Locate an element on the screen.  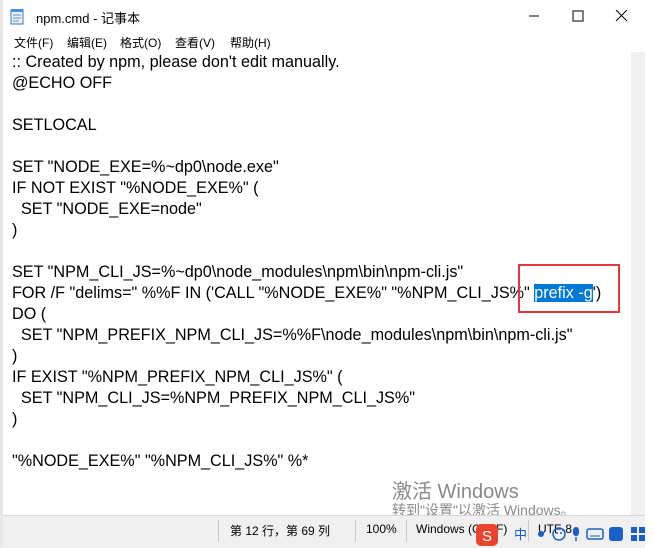
skin-icon is located at coordinates (616, 534).